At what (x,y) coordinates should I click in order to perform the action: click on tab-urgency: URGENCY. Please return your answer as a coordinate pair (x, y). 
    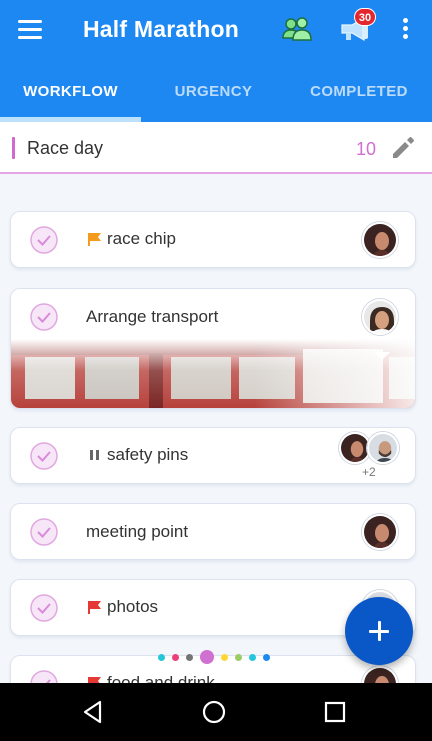
    Looking at the image, I should click on (213, 93).